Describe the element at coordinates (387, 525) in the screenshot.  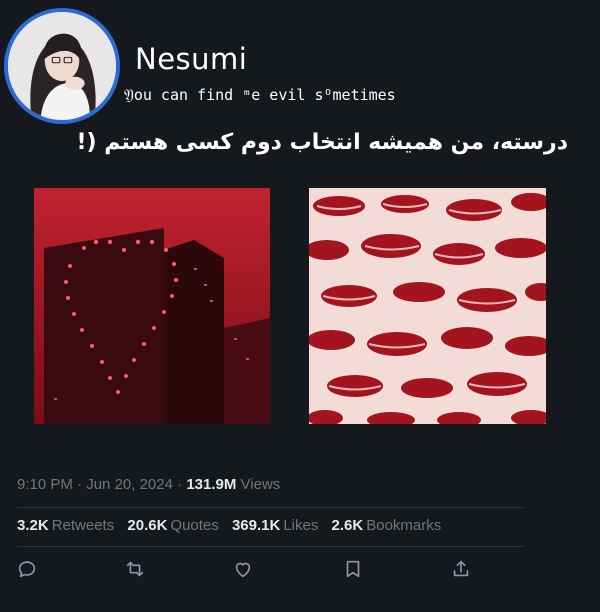
I see `bookmarks-stat: 2.6K Bookmarks` at that location.